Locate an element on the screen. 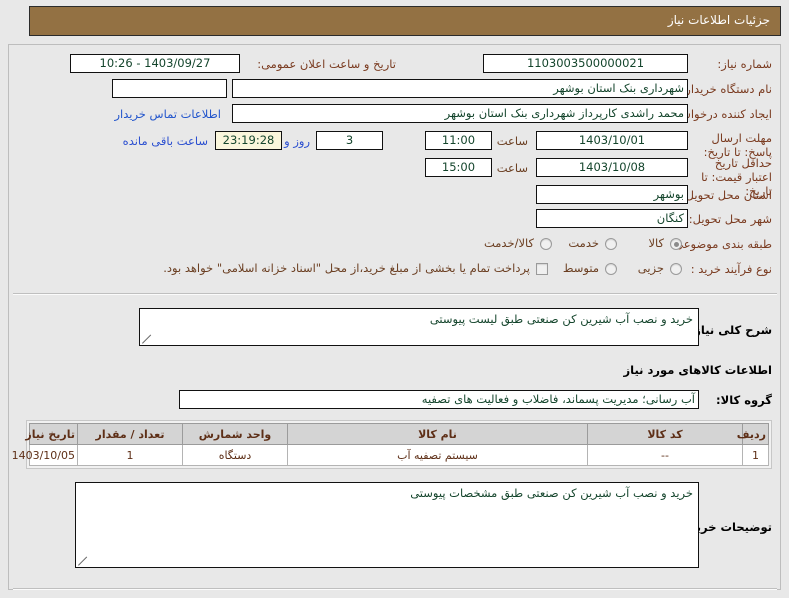 Image resolution: width=789 pixels, height=598 pixels. col-unit: واحد شمارش is located at coordinates (235, 434).